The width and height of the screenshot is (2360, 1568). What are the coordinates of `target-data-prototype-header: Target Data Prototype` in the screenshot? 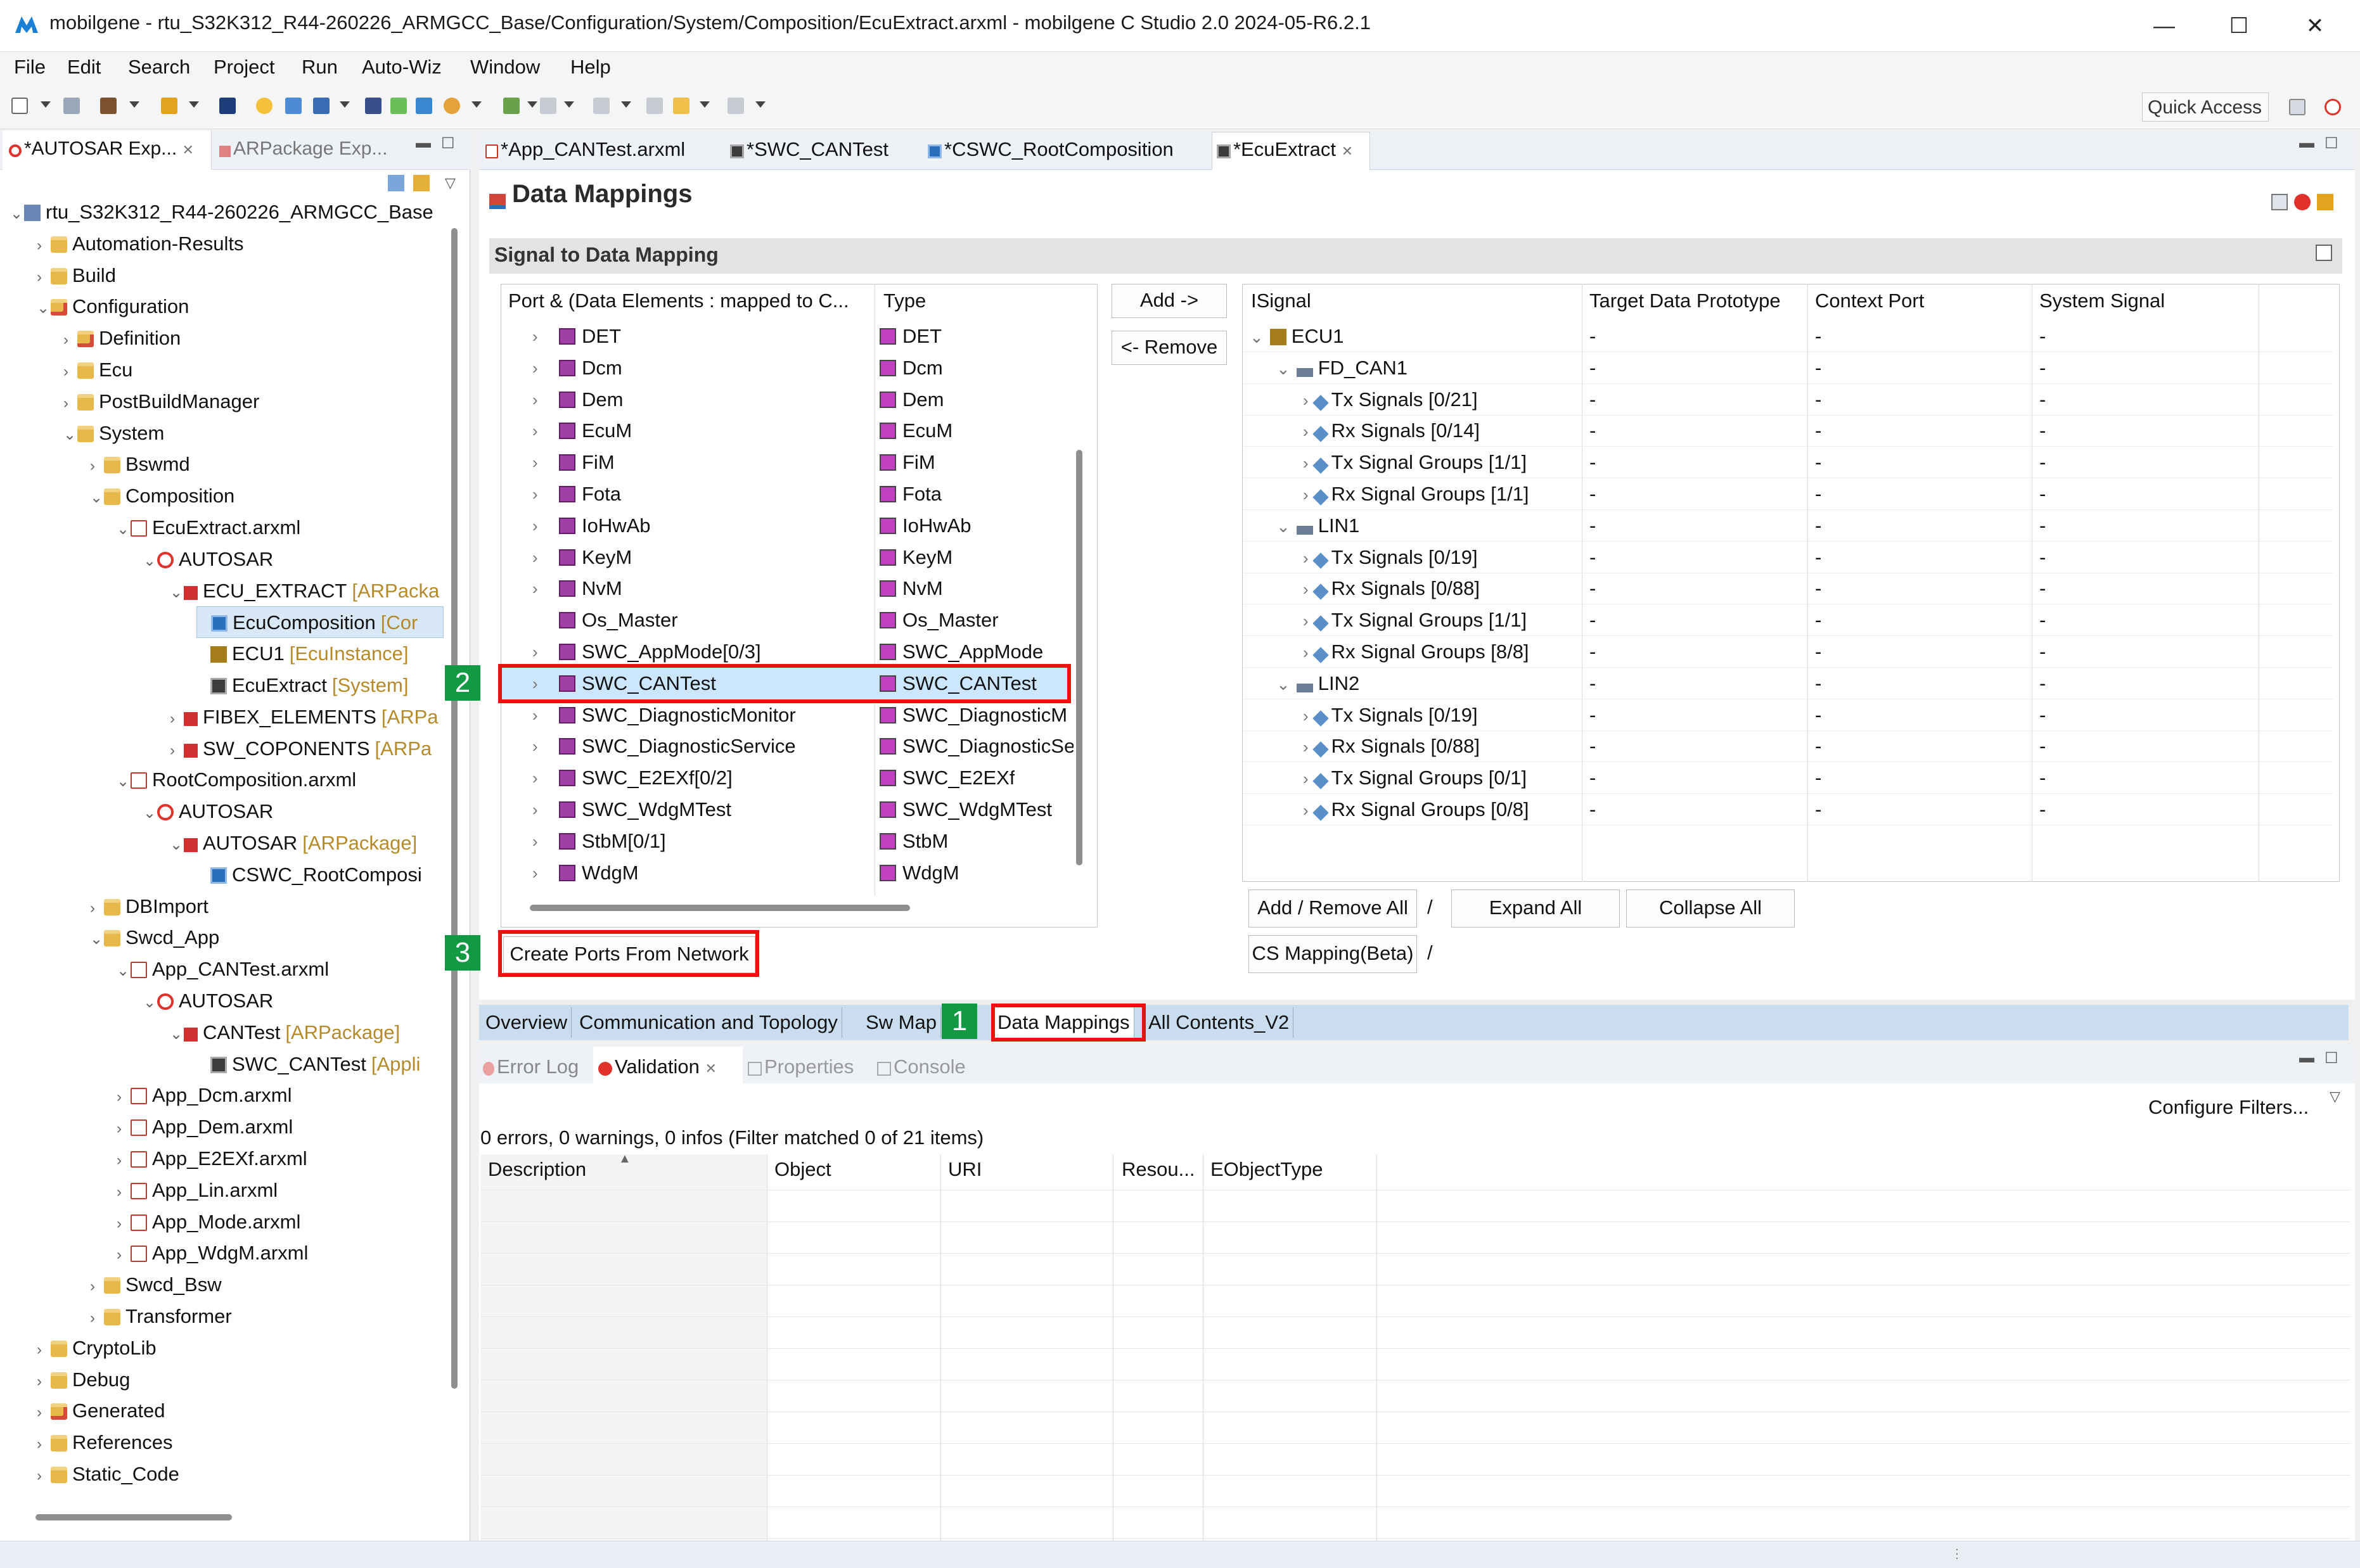 It's located at (1685, 301).